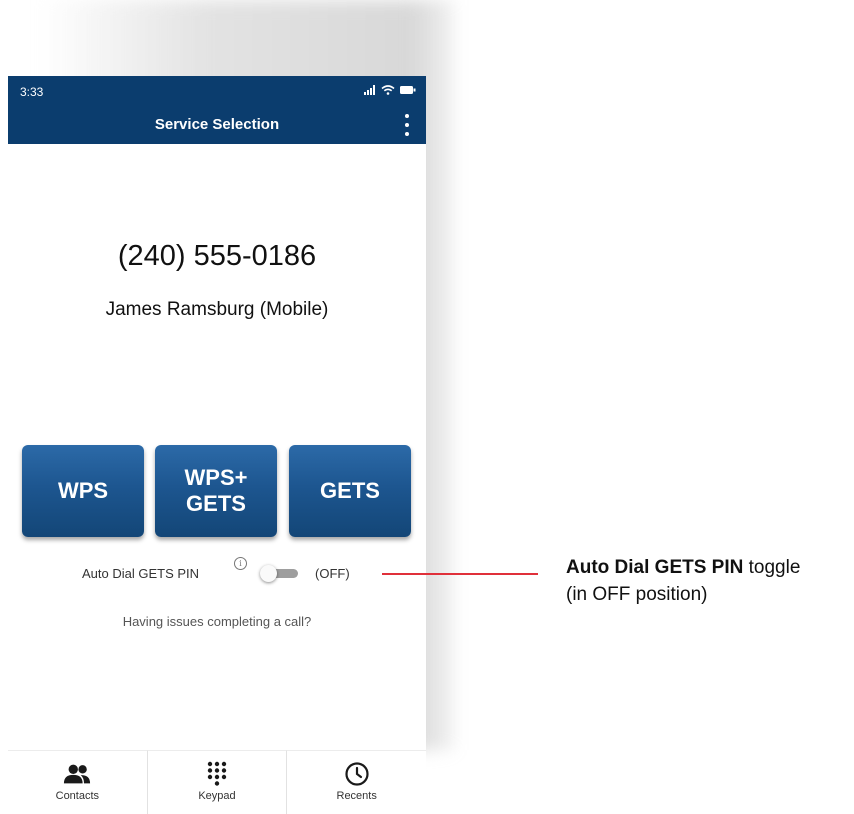 This screenshot has width=854, height=814. Describe the element at coordinates (141, 573) in the screenshot. I see `auto-dial-label: Auto Dial GETS PIN` at that location.